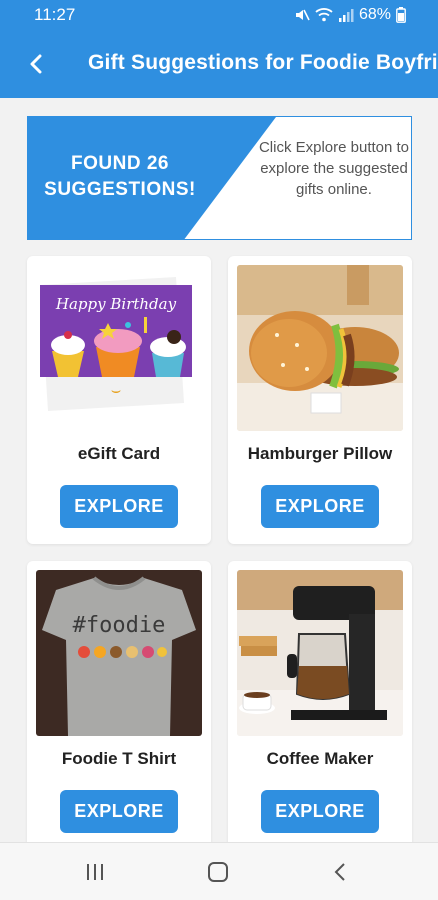 Image resolution: width=438 pixels, height=900 pixels. I want to click on system-nav-bar, so click(219, 871).